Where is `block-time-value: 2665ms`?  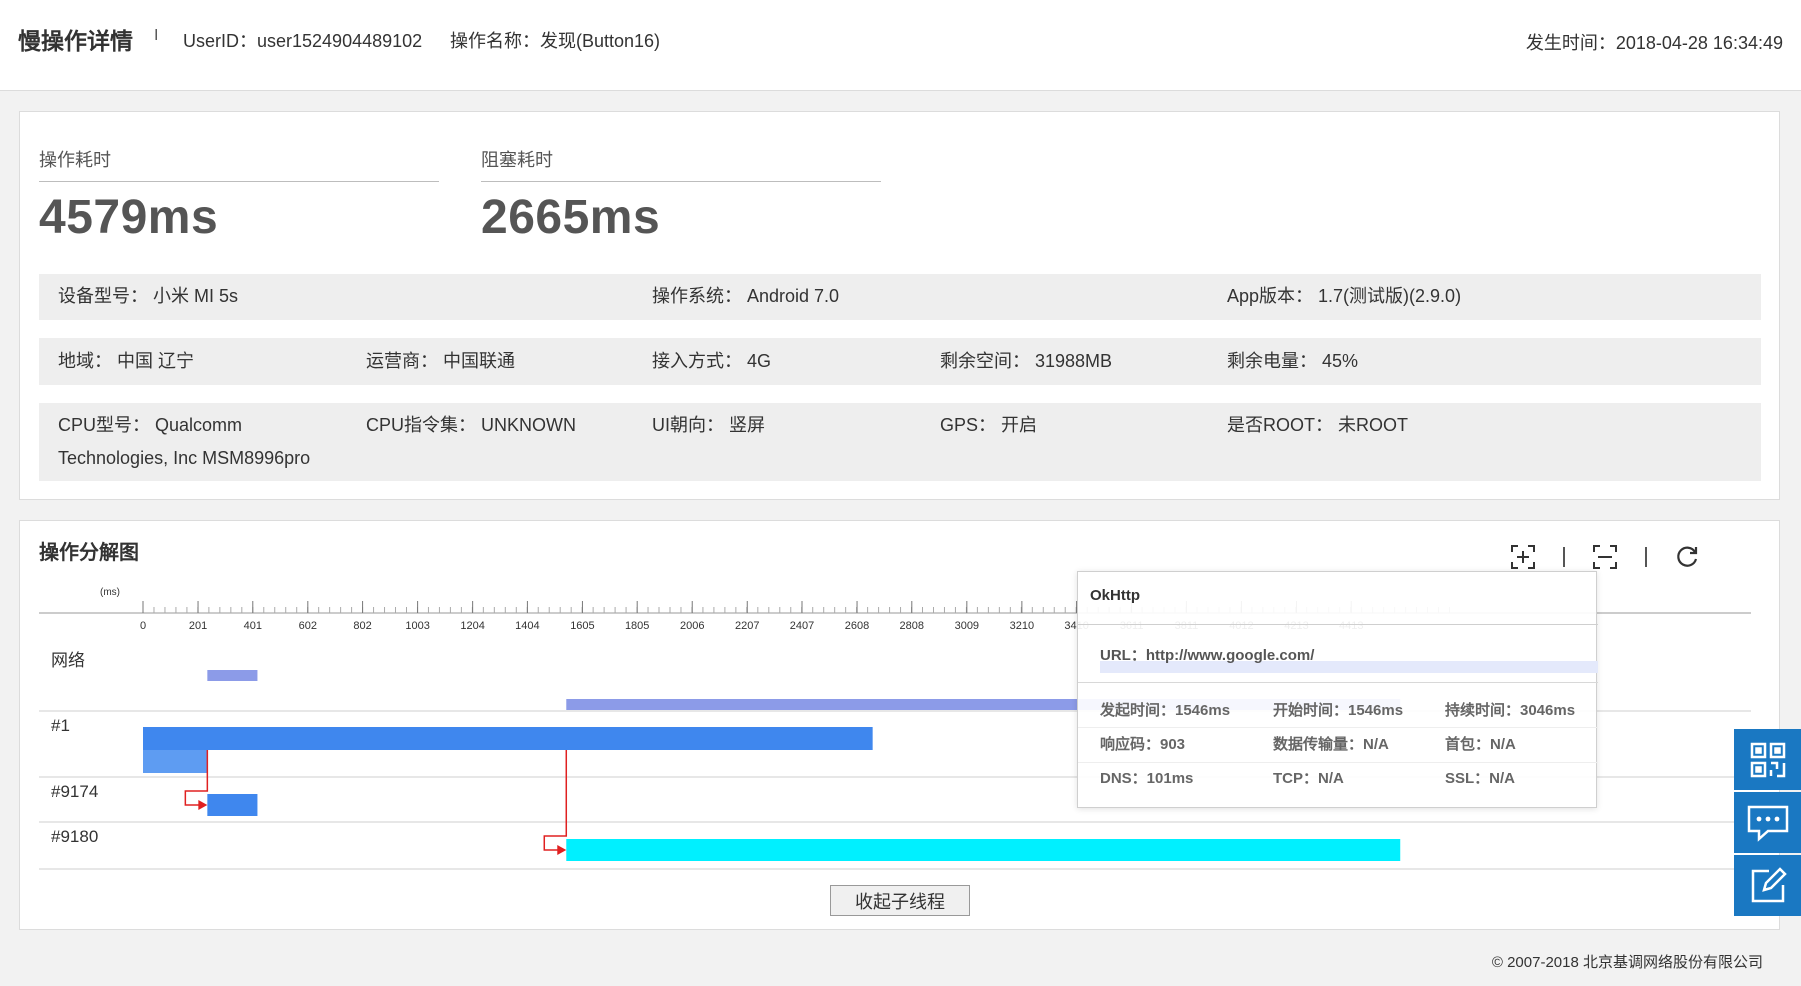 block-time-value: 2665ms is located at coordinates (571, 217).